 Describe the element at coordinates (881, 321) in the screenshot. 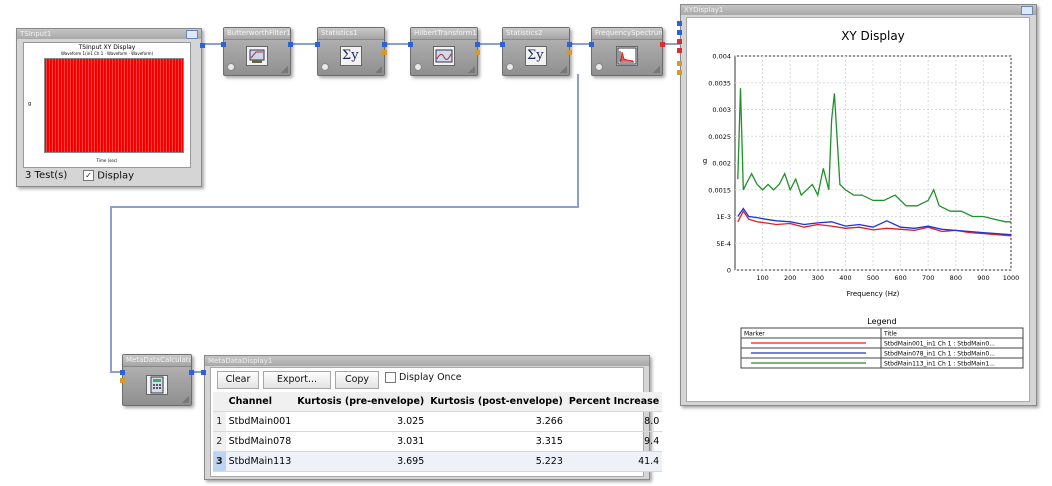

I see `legend-title: Legend` at that location.